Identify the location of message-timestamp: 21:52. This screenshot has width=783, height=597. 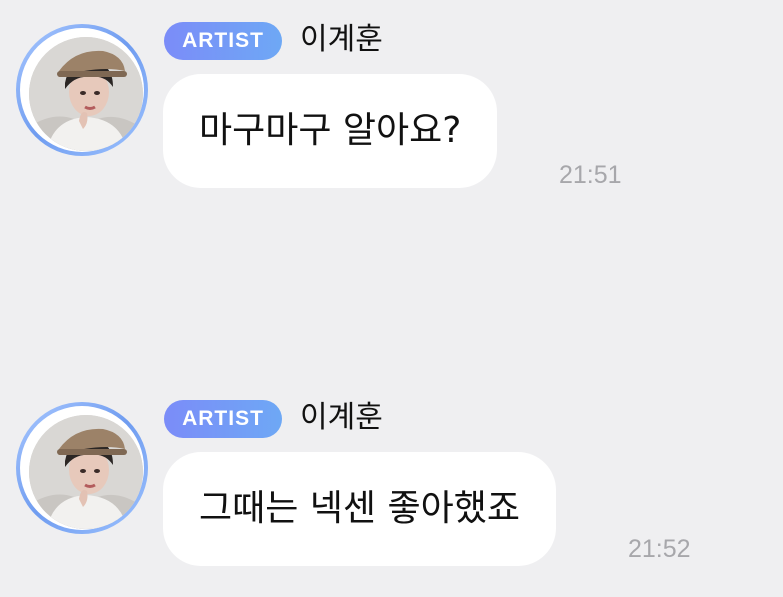
(659, 549).